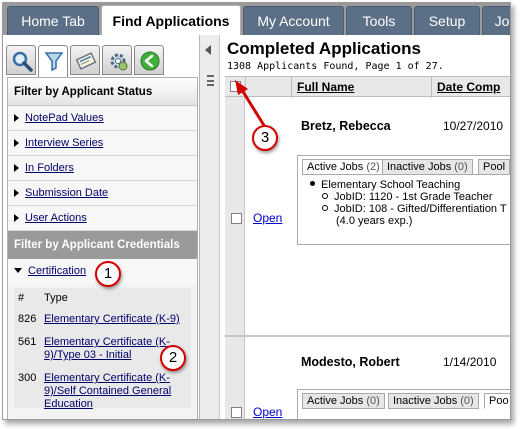  Describe the element at coordinates (447, 20) in the screenshot. I see `tab-setup: Setup` at that location.